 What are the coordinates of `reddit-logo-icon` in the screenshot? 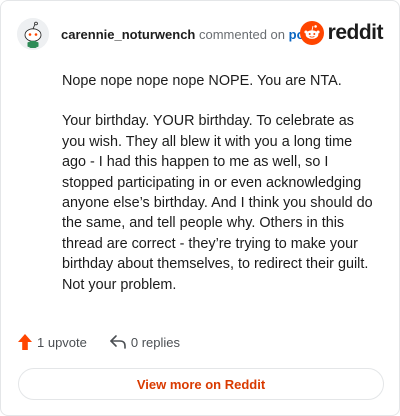 It's located at (311, 33).